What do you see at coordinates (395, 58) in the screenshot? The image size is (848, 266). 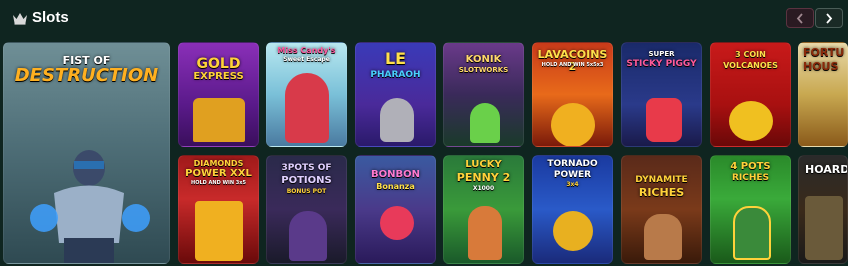 I see `game-title-line1: LE` at bounding box center [395, 58].